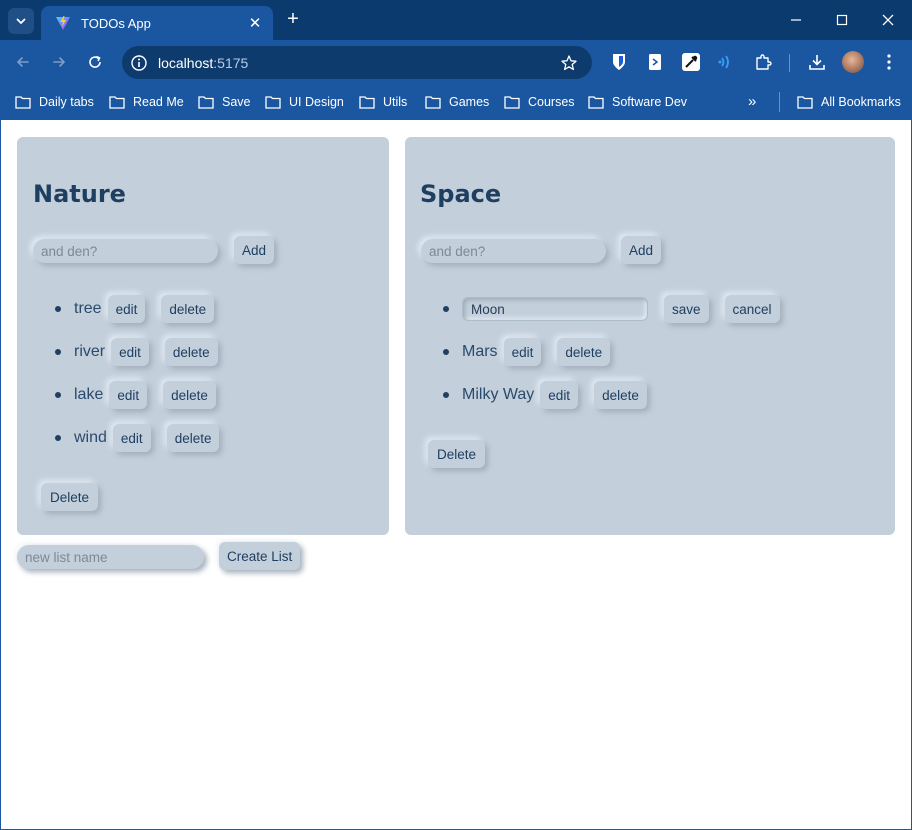  I want to click on new-tab-icon: +, so click(293, 20).